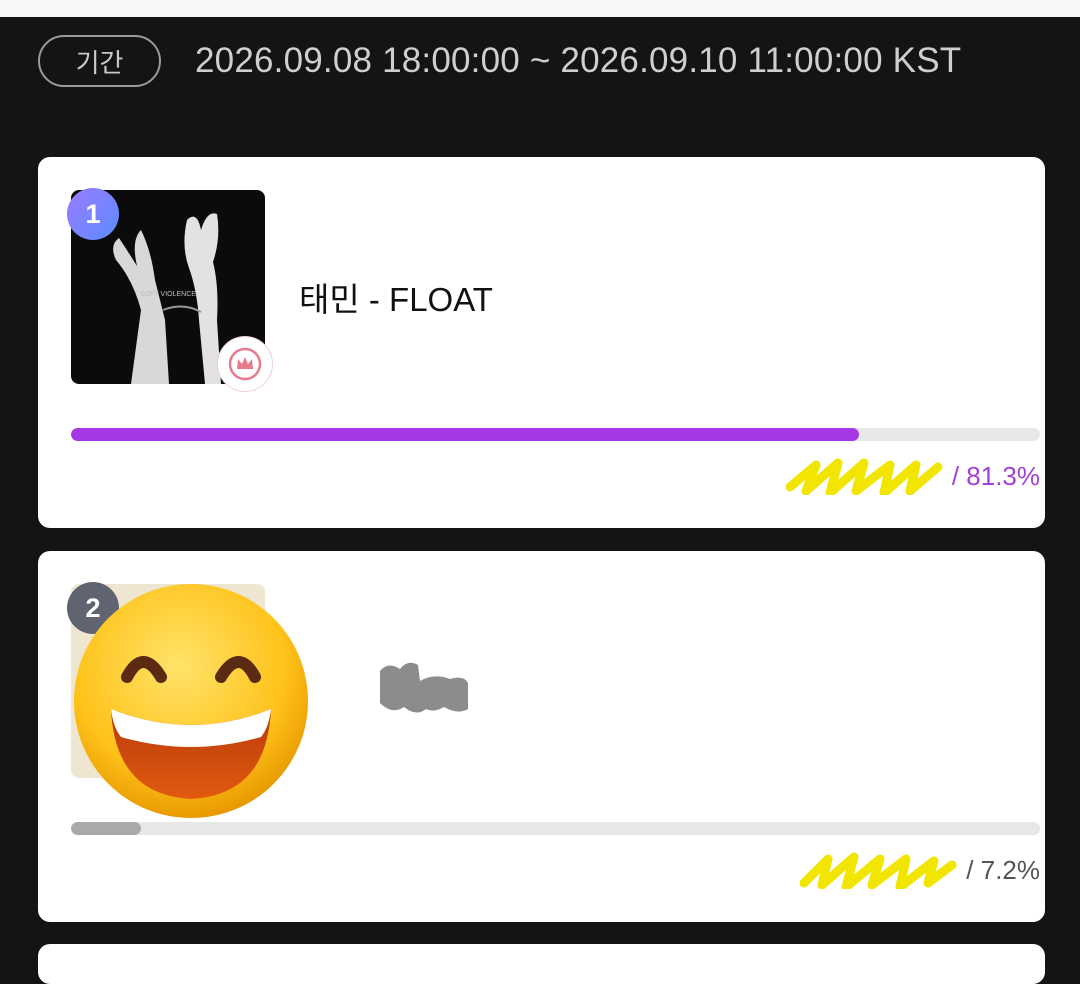 The width and height of the screenshot is (1080, 984). Describe the element at coordinates (1003, 869) in the screenshot. I see `vote-percent: / 7.2%` at that location.